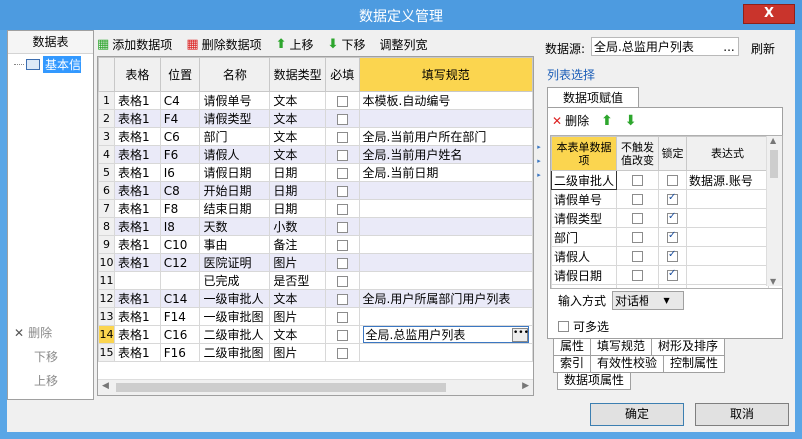 This screenshot has height=439, width=802. Describe the element at coordinates (180, 190) in the screenshot. I see `cell-position: C8` at that location.